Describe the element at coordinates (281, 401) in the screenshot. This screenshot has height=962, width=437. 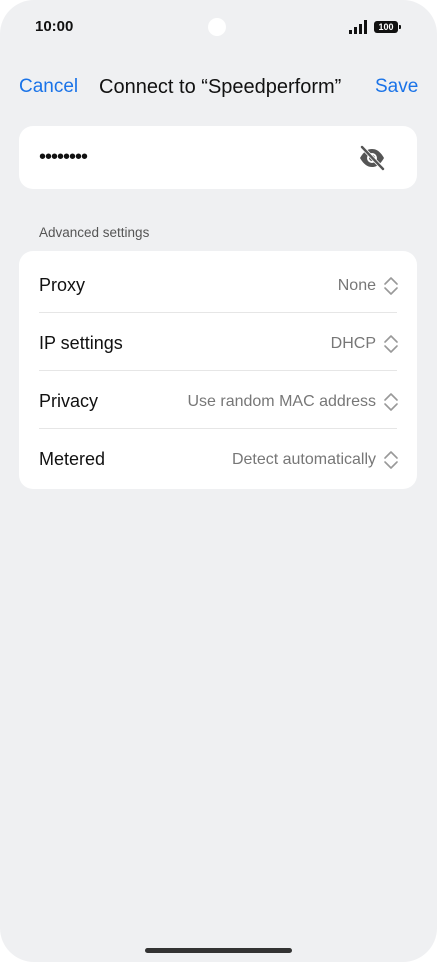
I see `row-value: Use random MAC address` at that location.